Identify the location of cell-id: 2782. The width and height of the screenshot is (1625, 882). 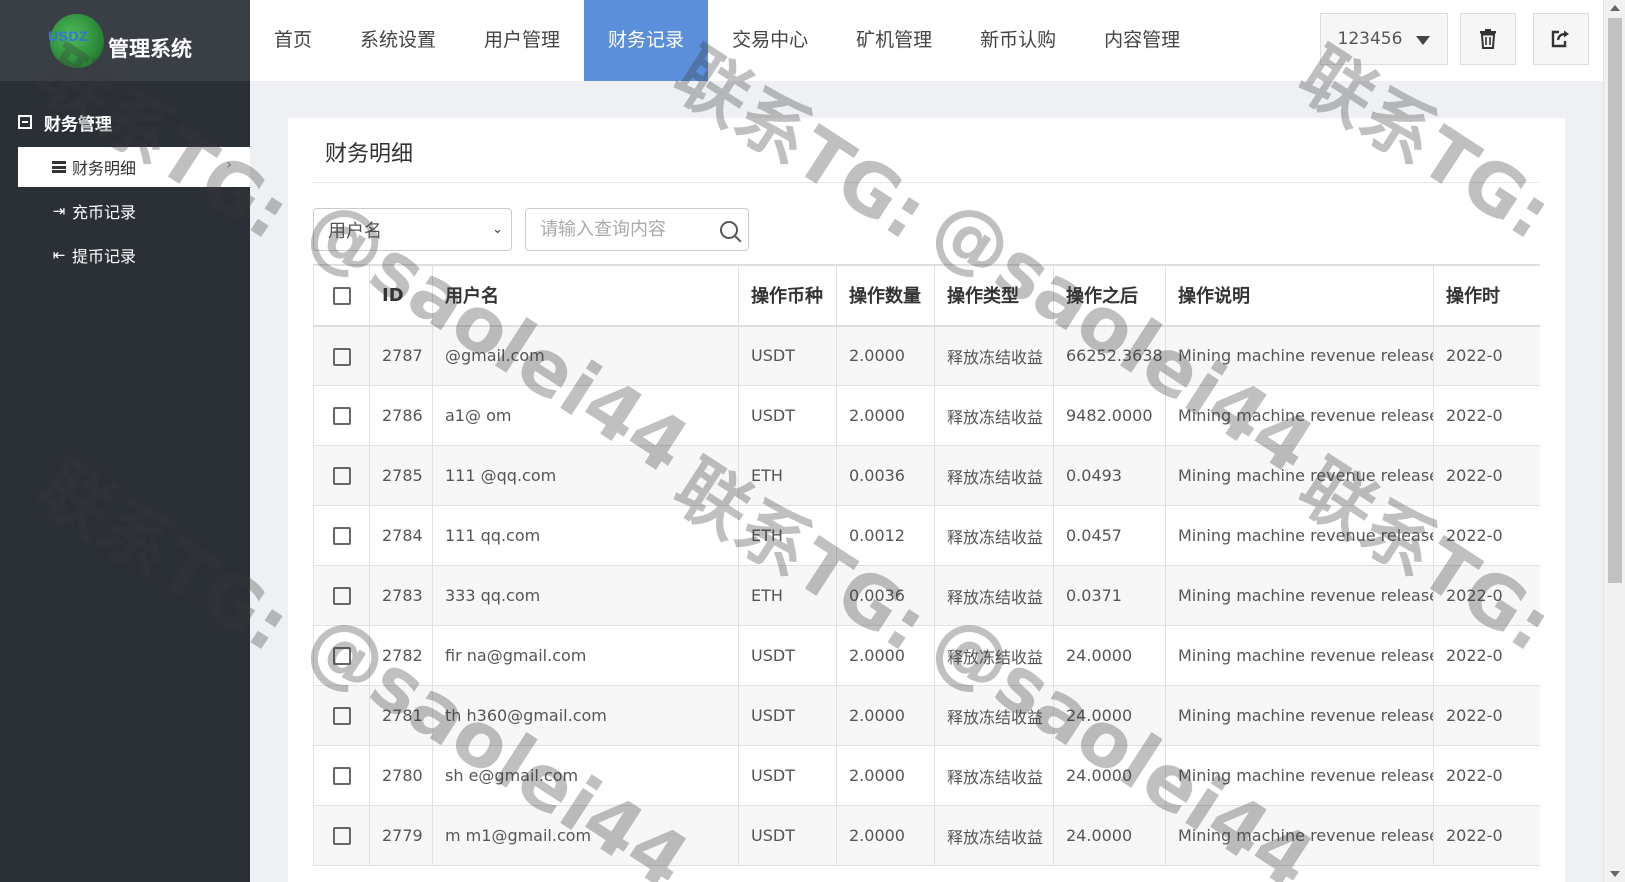
(401, 655).